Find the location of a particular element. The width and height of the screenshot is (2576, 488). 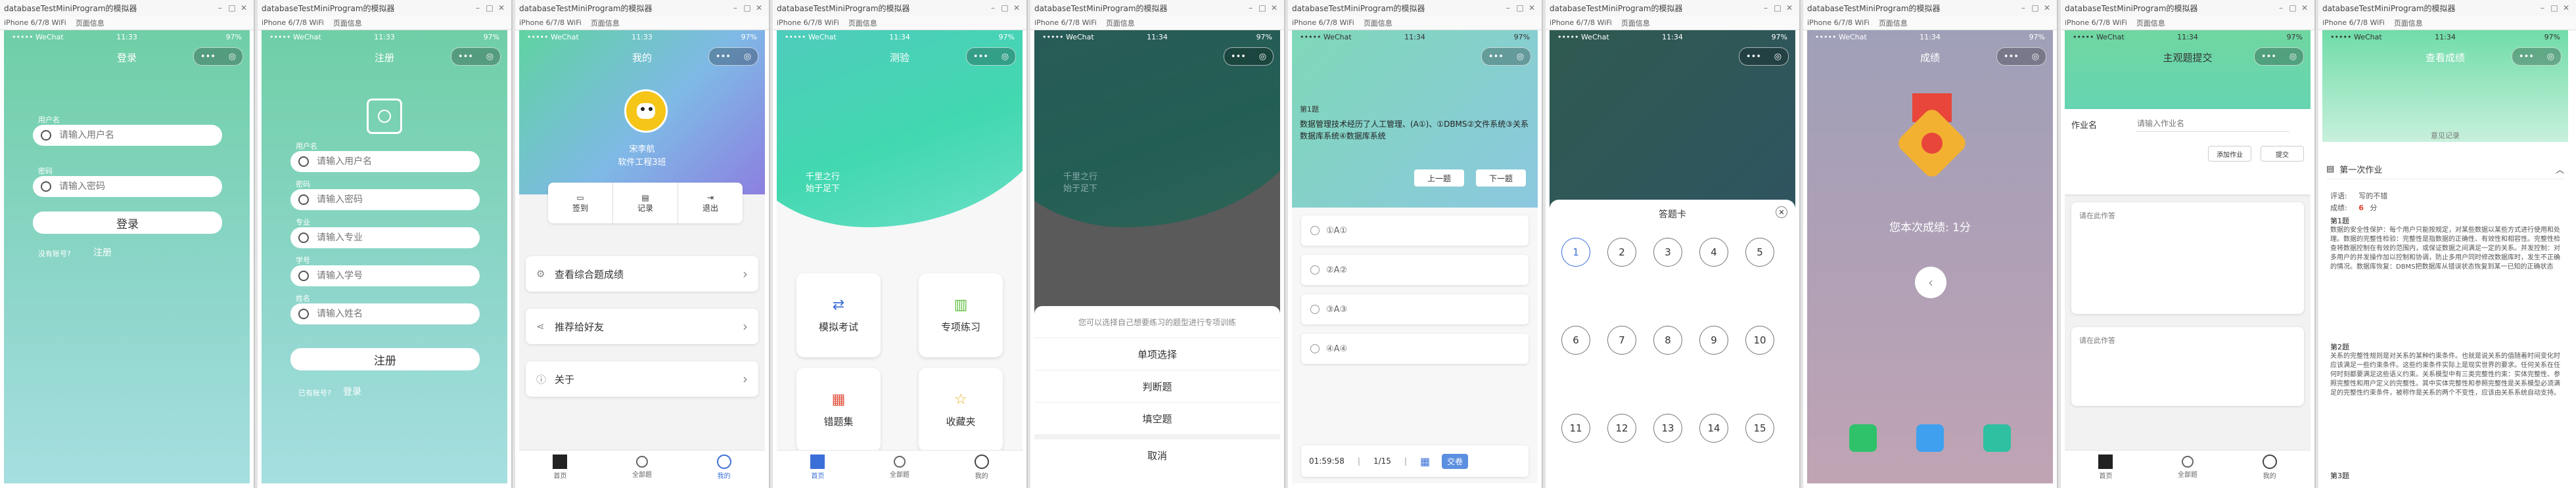

add-homework-button: 添加作业 is located at coordinates (2229, 154).